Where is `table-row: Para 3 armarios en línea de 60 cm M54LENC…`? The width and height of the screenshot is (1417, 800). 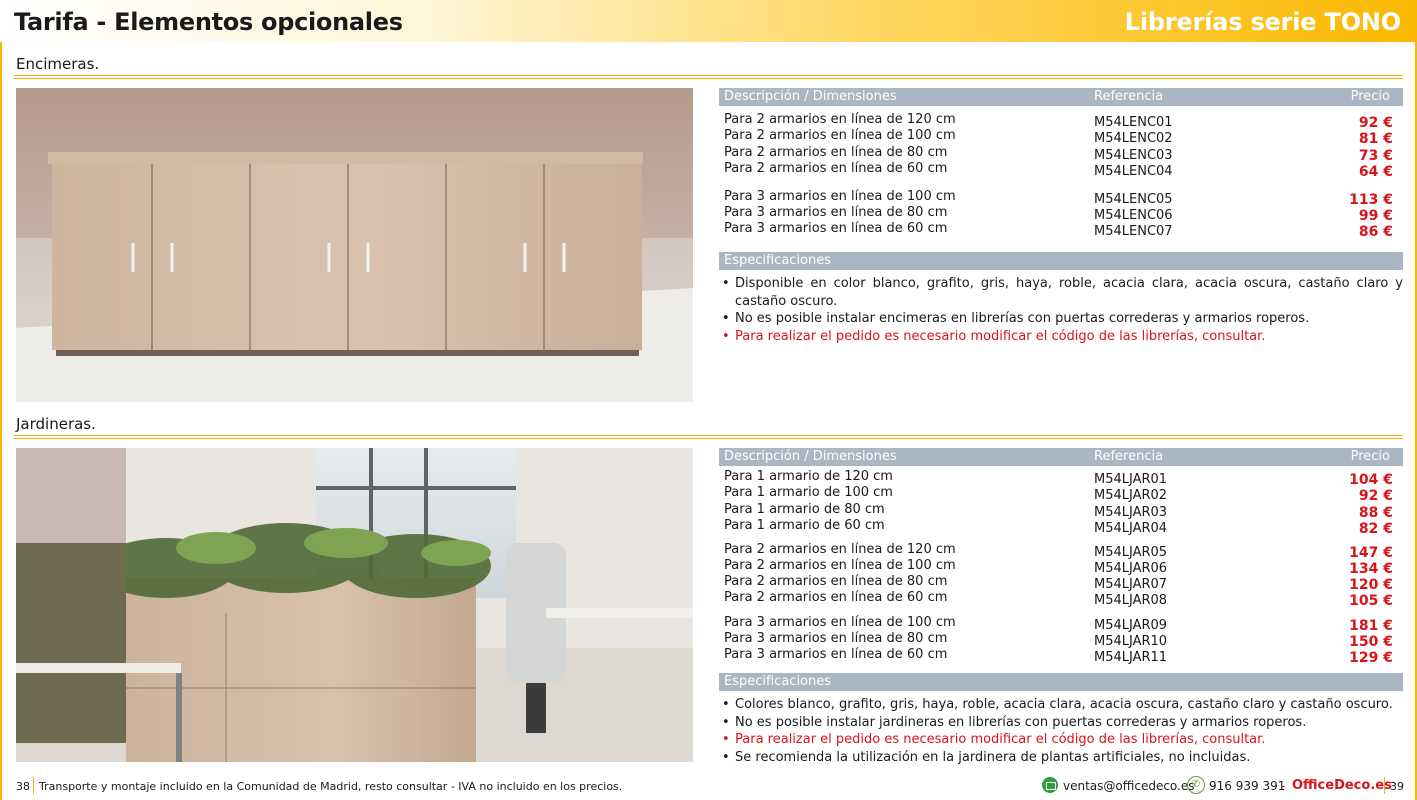
table-row: Para 3 armarios en línea de 60 cm M54LENC… is located at coordinates (1061, 231).